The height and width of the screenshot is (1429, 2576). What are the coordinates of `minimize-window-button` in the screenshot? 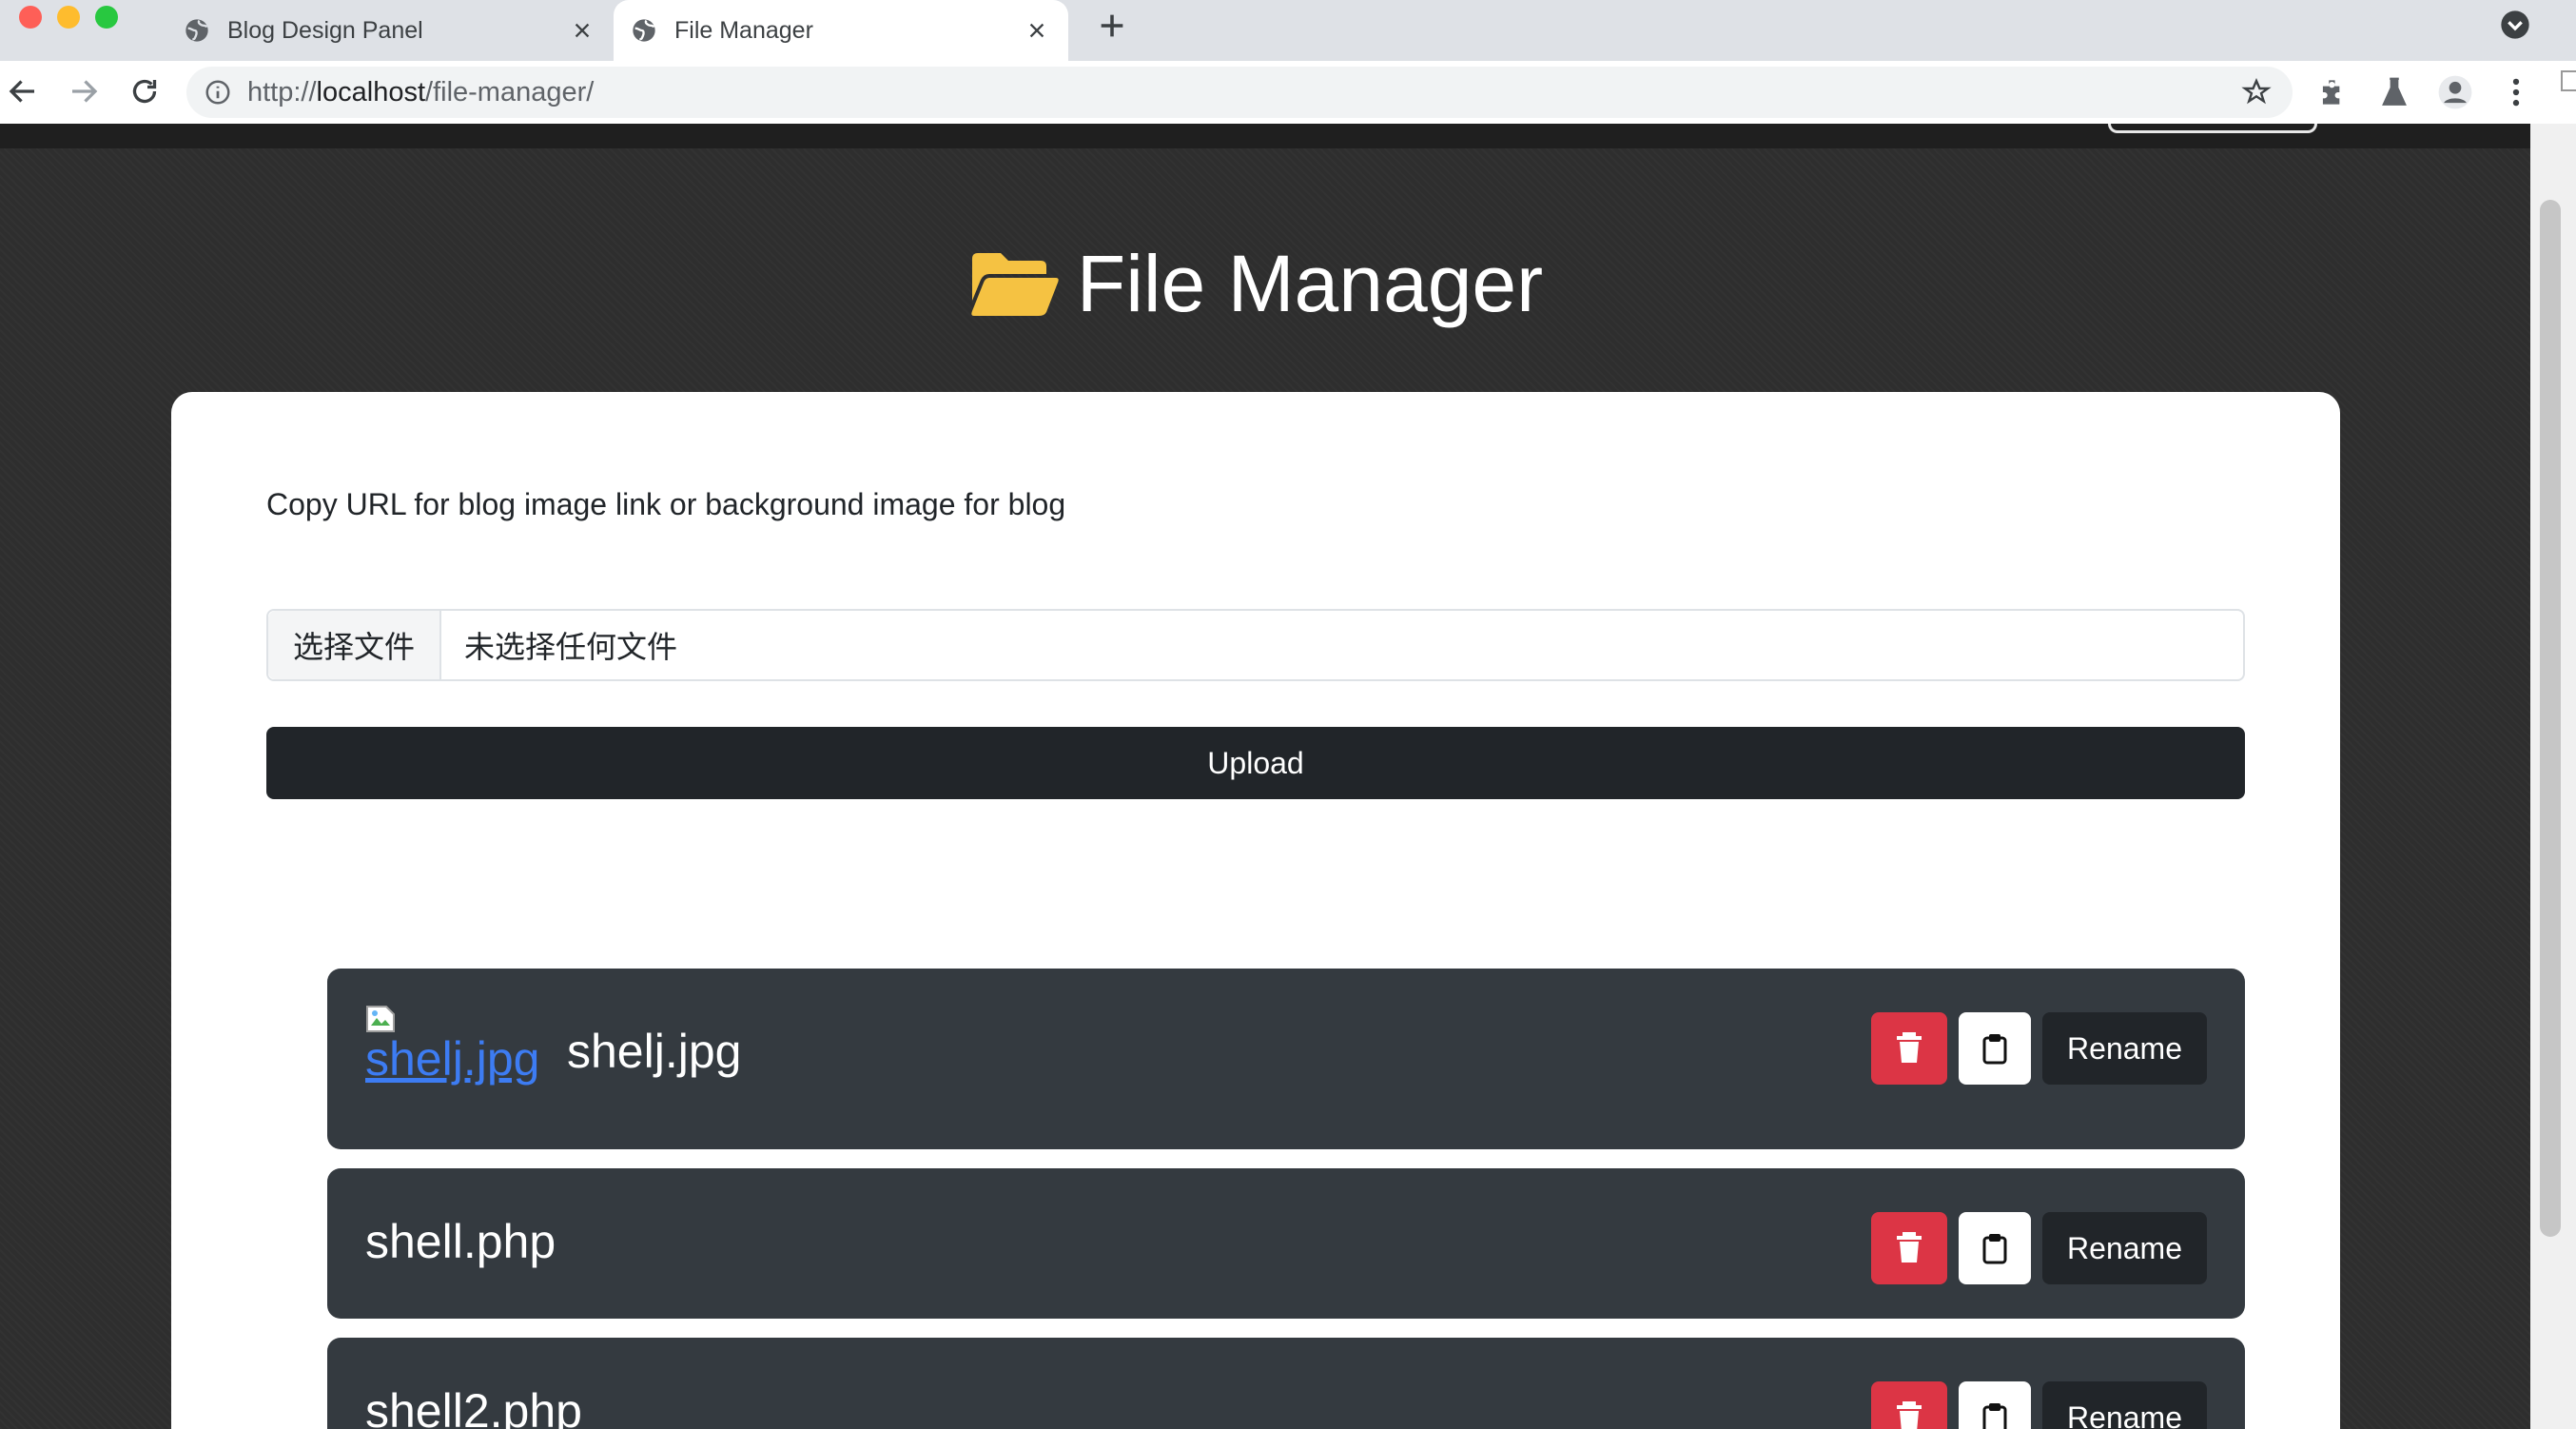 It's located at (68, 17).